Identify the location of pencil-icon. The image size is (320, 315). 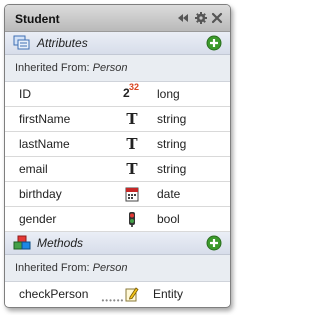
(132, 294).